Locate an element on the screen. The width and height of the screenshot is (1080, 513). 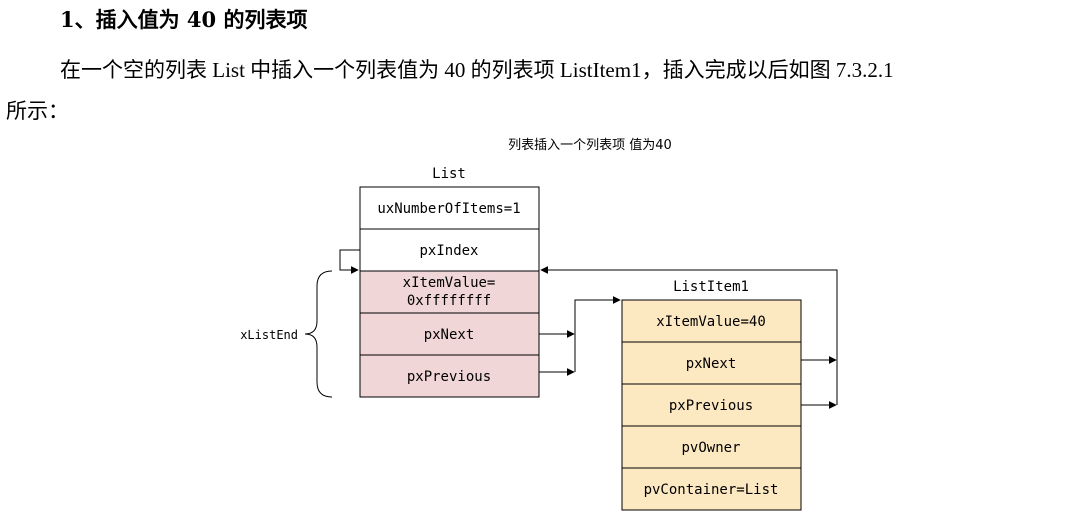
list-end-value-text-1: xItemValue= is located at coordinates (449, 283).